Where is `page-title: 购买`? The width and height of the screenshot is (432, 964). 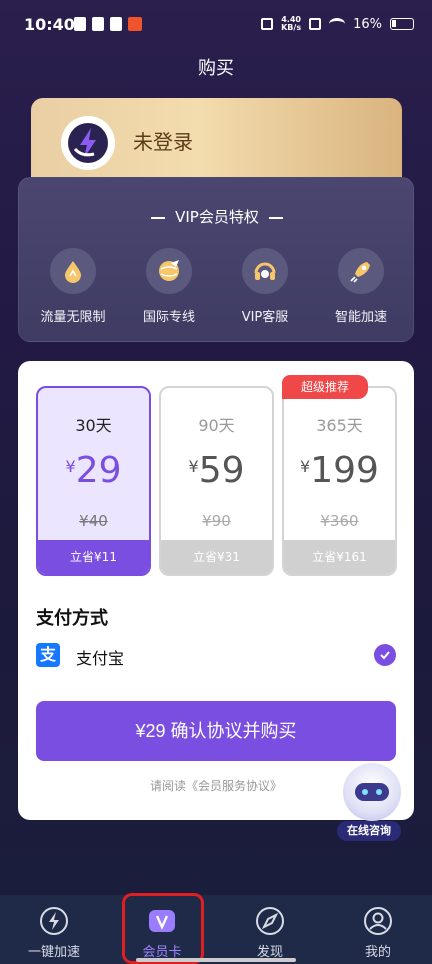 page-title: 购买 is located at coordinates (216, 68).